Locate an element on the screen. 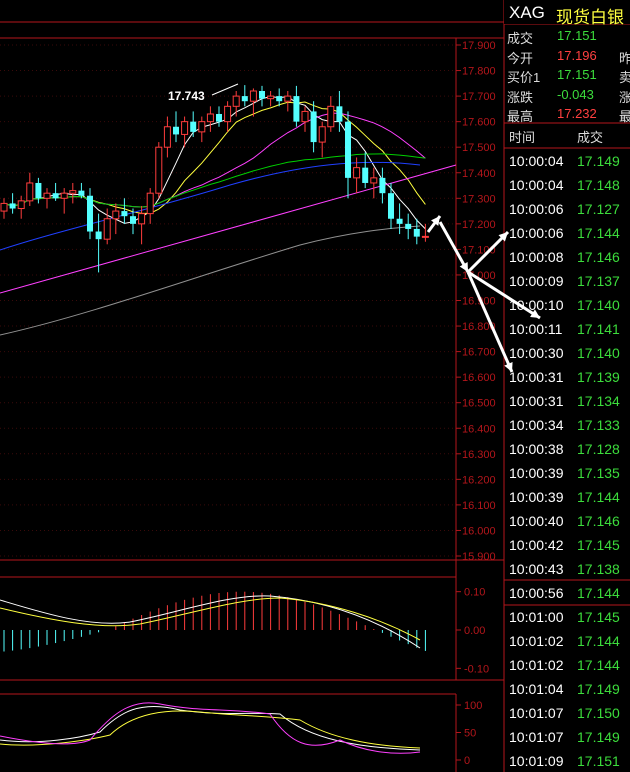  tick-time: 10:00:10 is located at coordinates (536, 305).